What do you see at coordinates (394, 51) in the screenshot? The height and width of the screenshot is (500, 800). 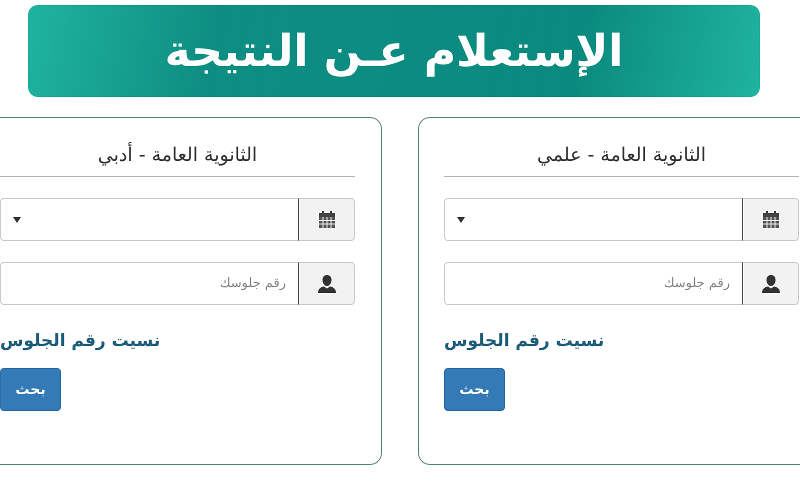 I see `page-title: الإستعلام عـن النتيجة` at bounding box center [394, 51].